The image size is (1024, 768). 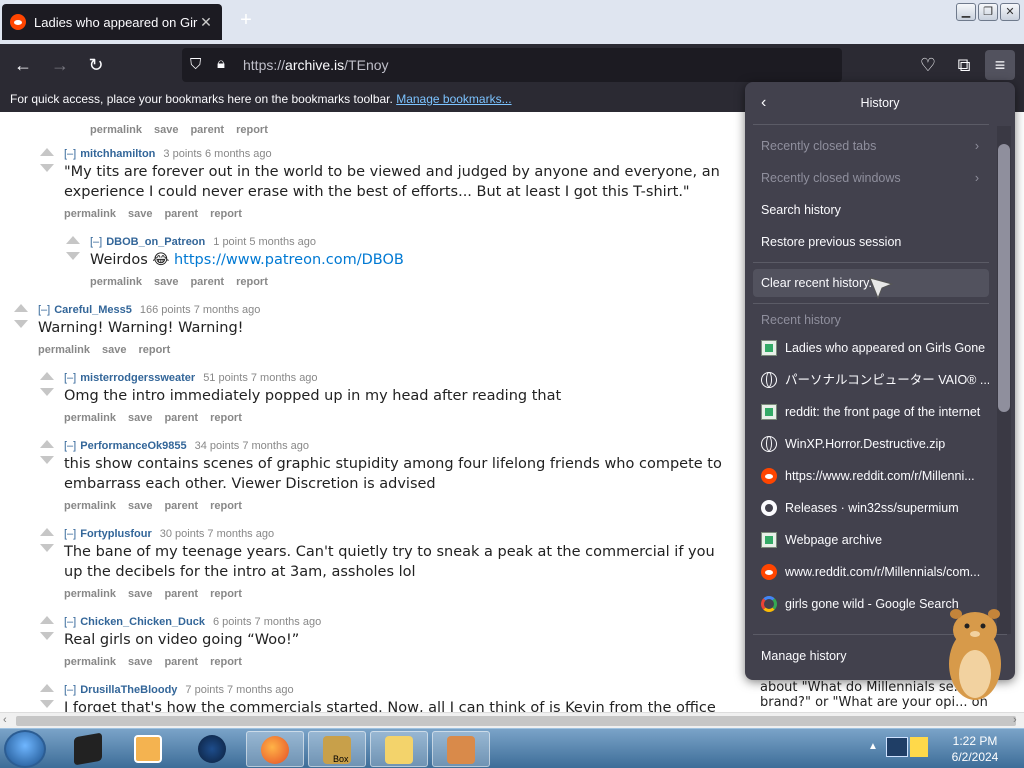 I want to click on comment-author: mitchhamilton, so click(x=117, y=154).